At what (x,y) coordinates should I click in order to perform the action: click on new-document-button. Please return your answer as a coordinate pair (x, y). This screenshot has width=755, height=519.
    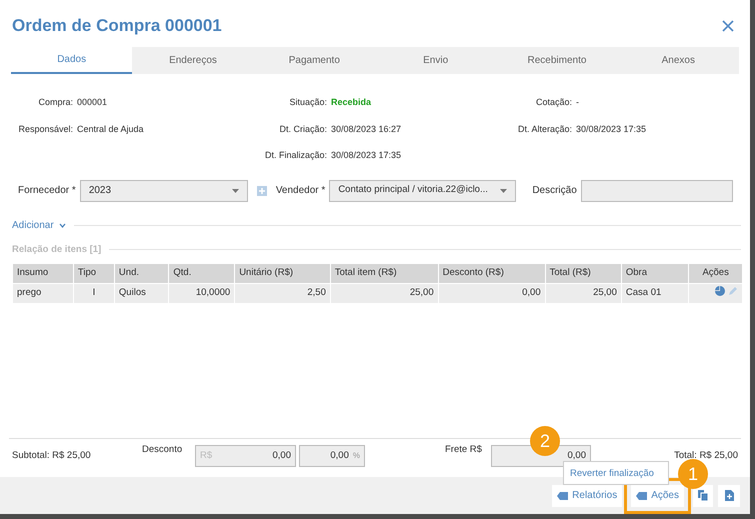
    Looking at the image, I should click on (729, 495).